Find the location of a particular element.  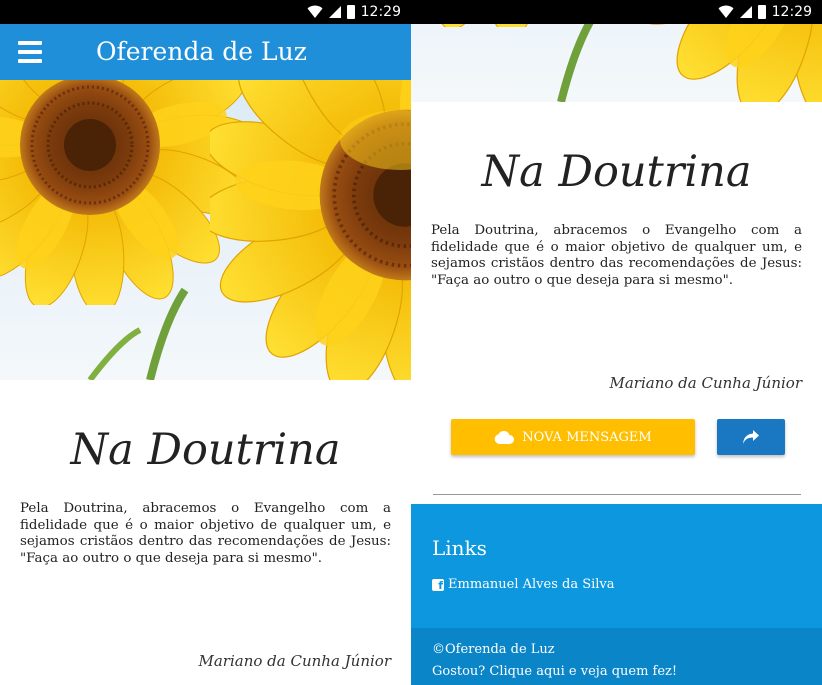

credits-link: Gostou? Clique aqui e veja quem fez! is located at coordinates (554, 671).